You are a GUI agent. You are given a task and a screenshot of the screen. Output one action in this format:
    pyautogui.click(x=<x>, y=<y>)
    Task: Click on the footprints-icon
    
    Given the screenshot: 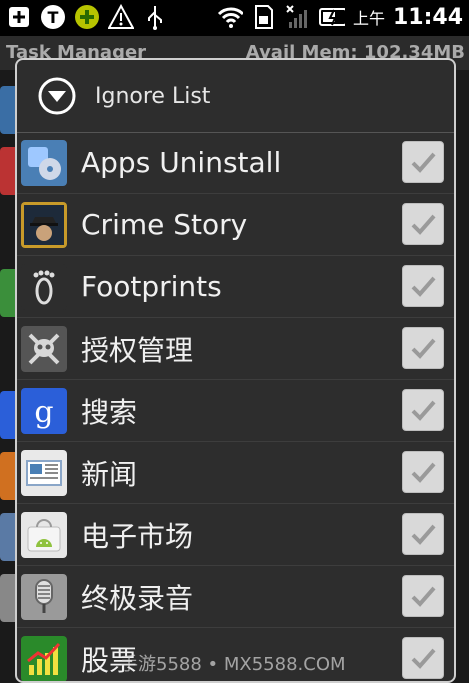 What is the action you would take?
    pyautogui.click(x=44, y=286)
    